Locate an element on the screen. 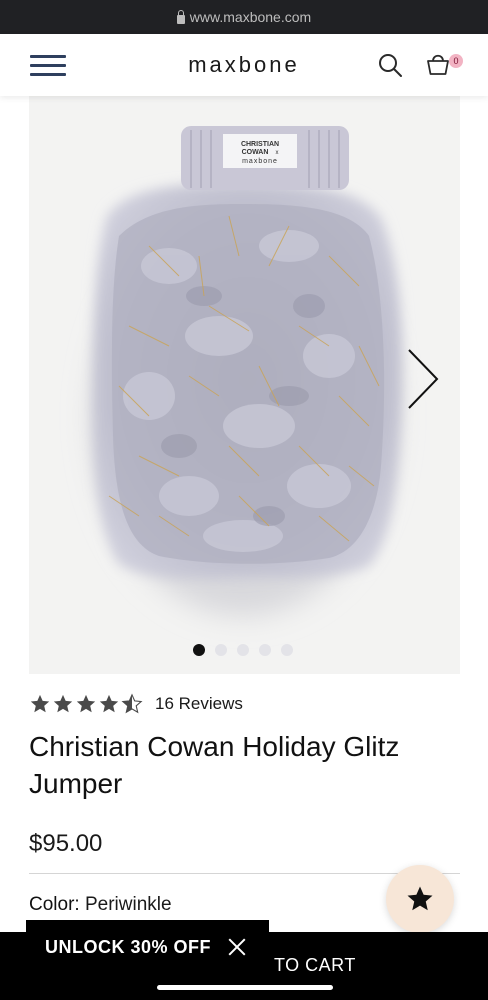 Image resolution: width=488 pixels, height=1000 pixels. product-price: $95.00 is located at coordinates (66, 843).